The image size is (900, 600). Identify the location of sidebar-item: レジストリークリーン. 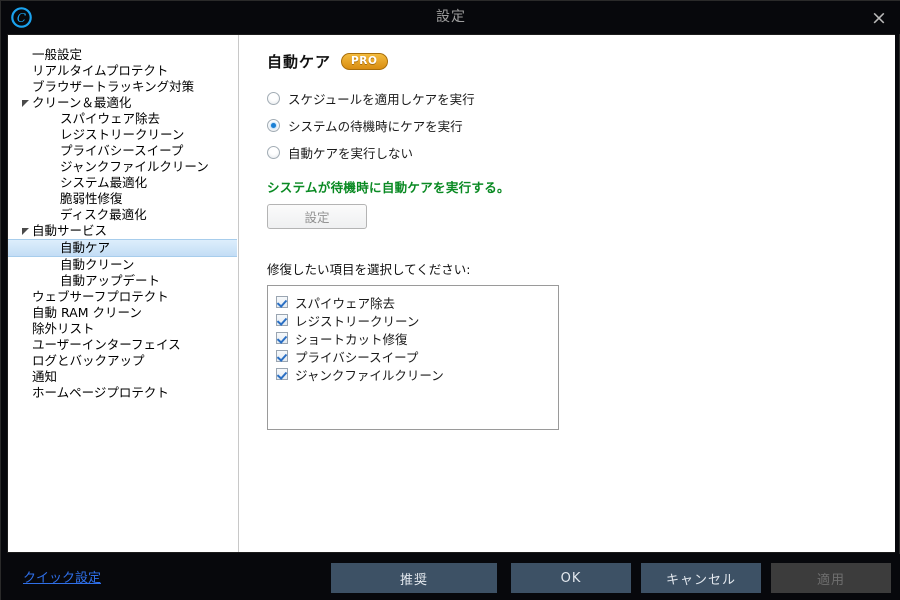
(123, 135).